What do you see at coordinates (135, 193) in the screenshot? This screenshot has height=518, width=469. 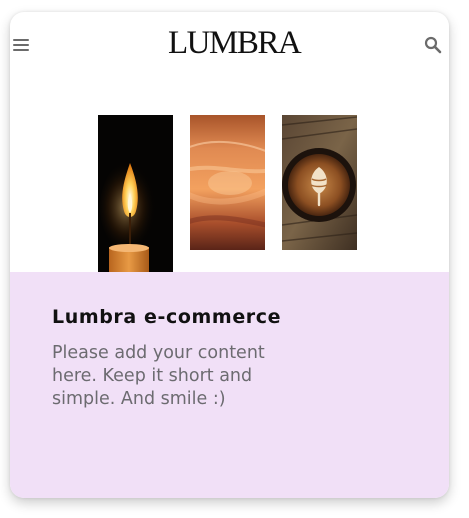 I see `candle-image` at bounding box center [135, 193].